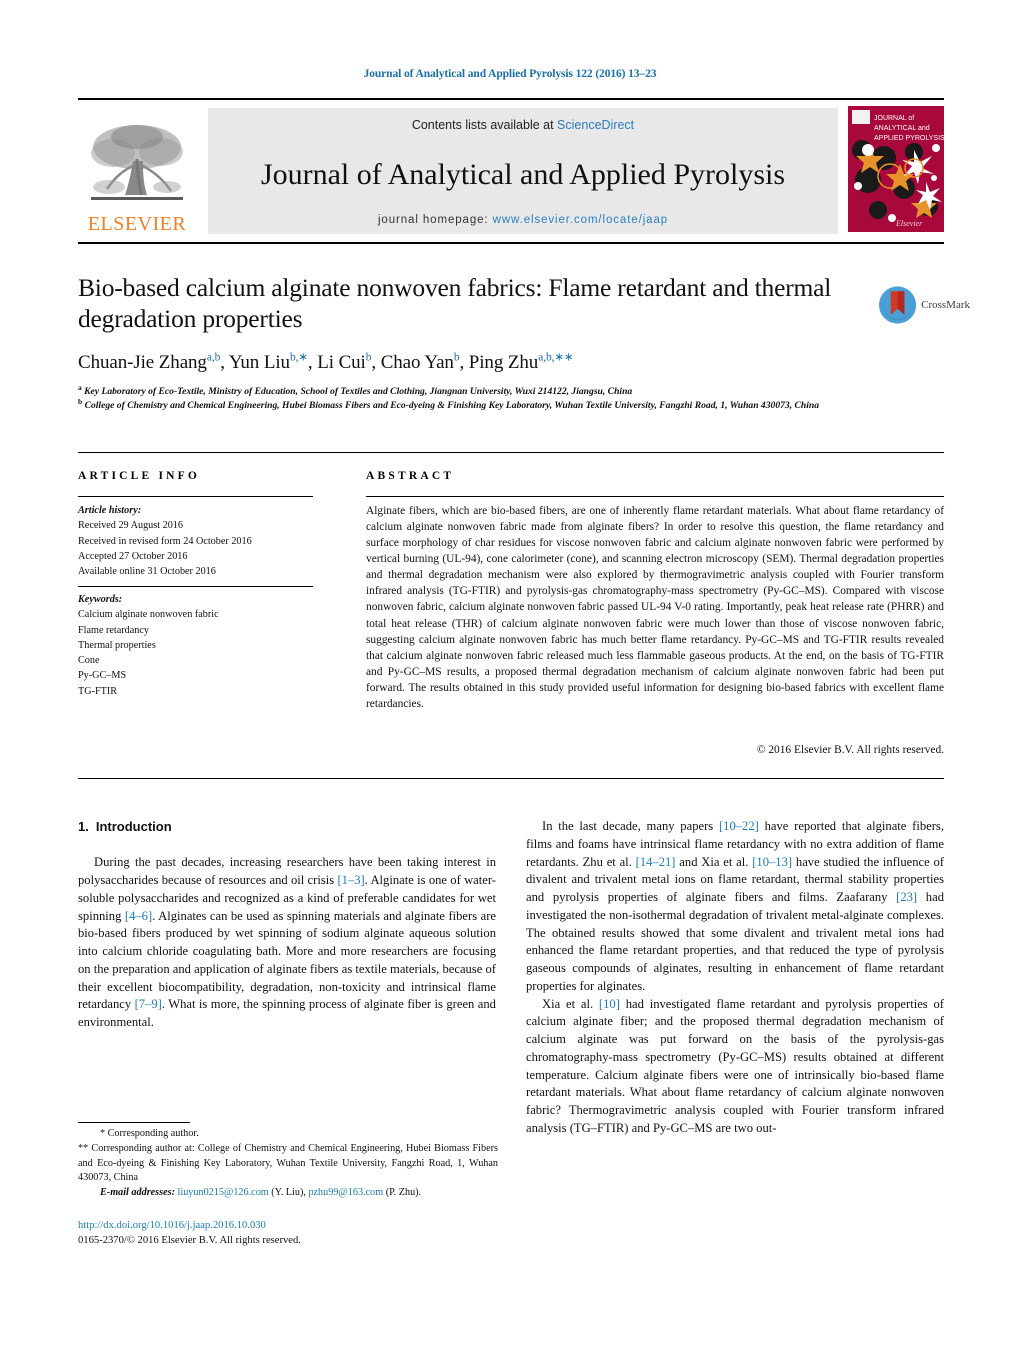 The image size is (1020, 1351). What do you see at coordinates (147, 572) in the screenshot?
I see `article-history-line: Available online 31 October 2016` at bounding box center [147, 572].